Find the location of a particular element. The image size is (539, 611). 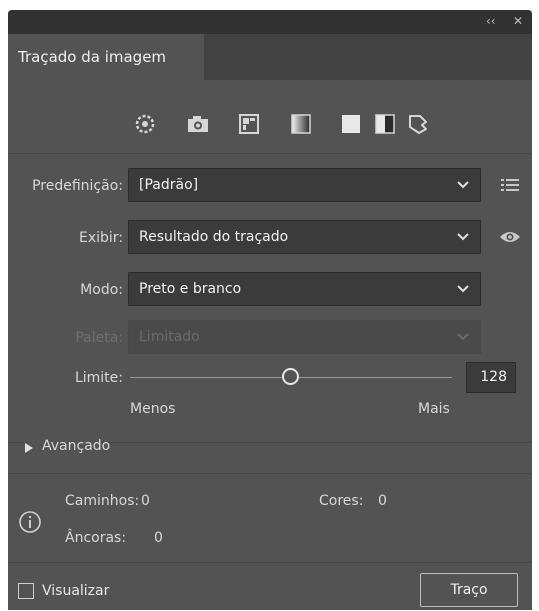

paths-label: Caminhos: is located at coordinates (102, 501).